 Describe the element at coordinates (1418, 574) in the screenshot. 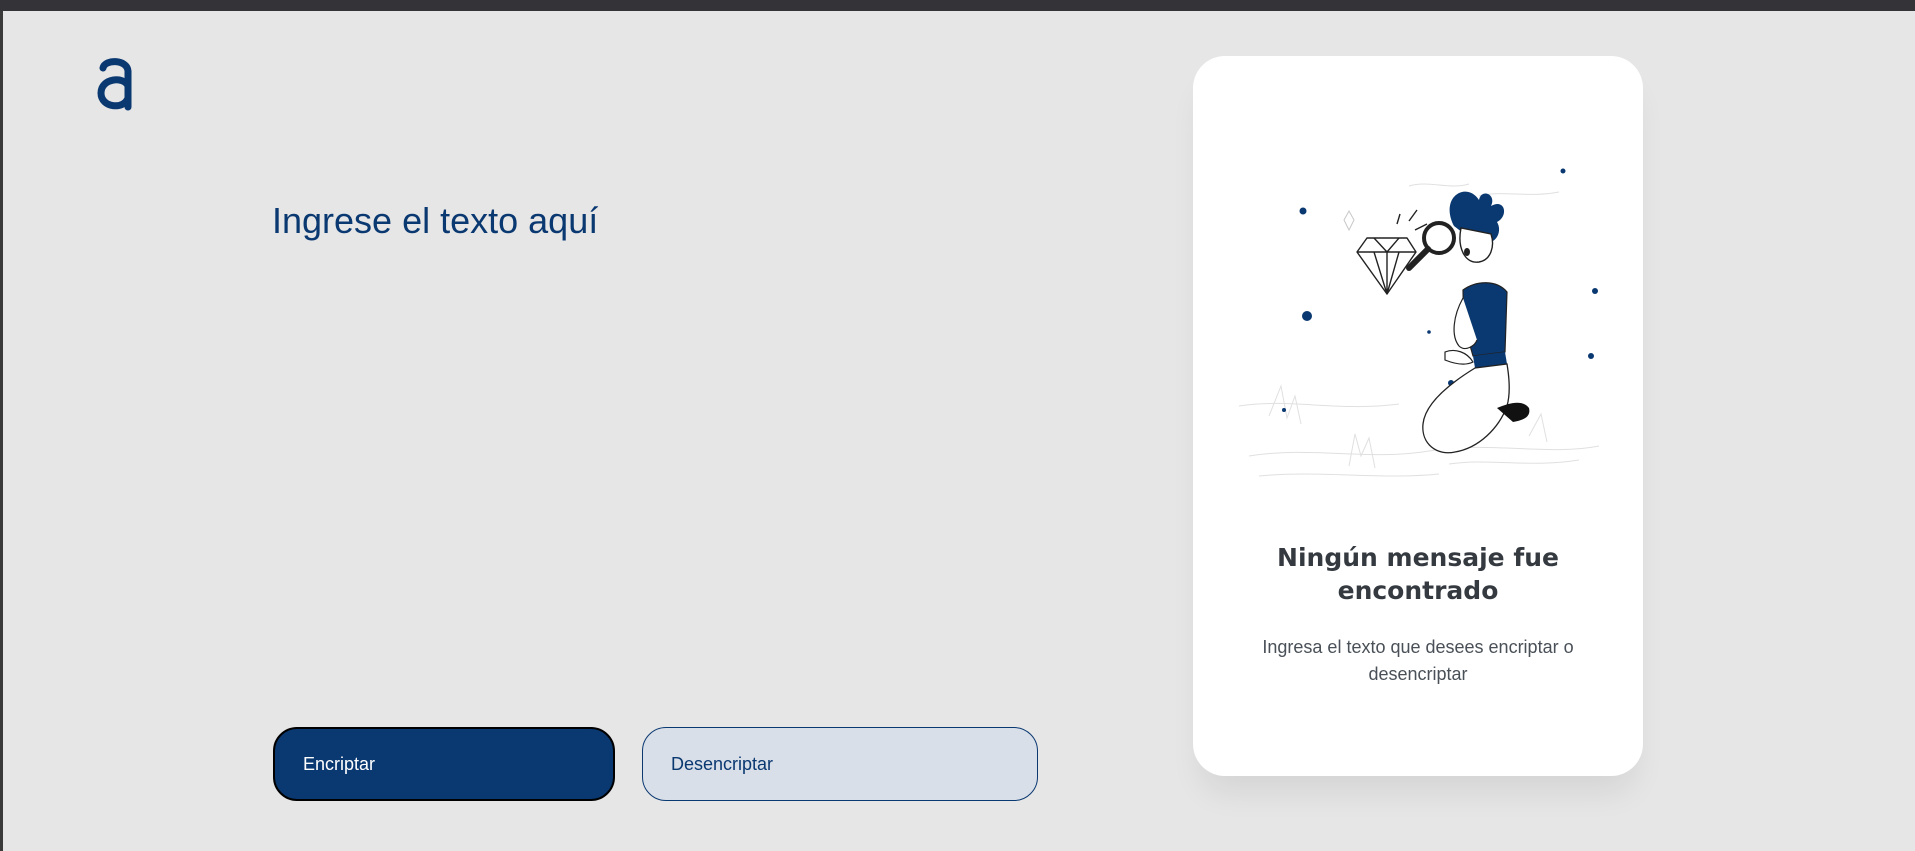

I see `empty-state-title: Ningún mensaje fue encontrado` at that location.